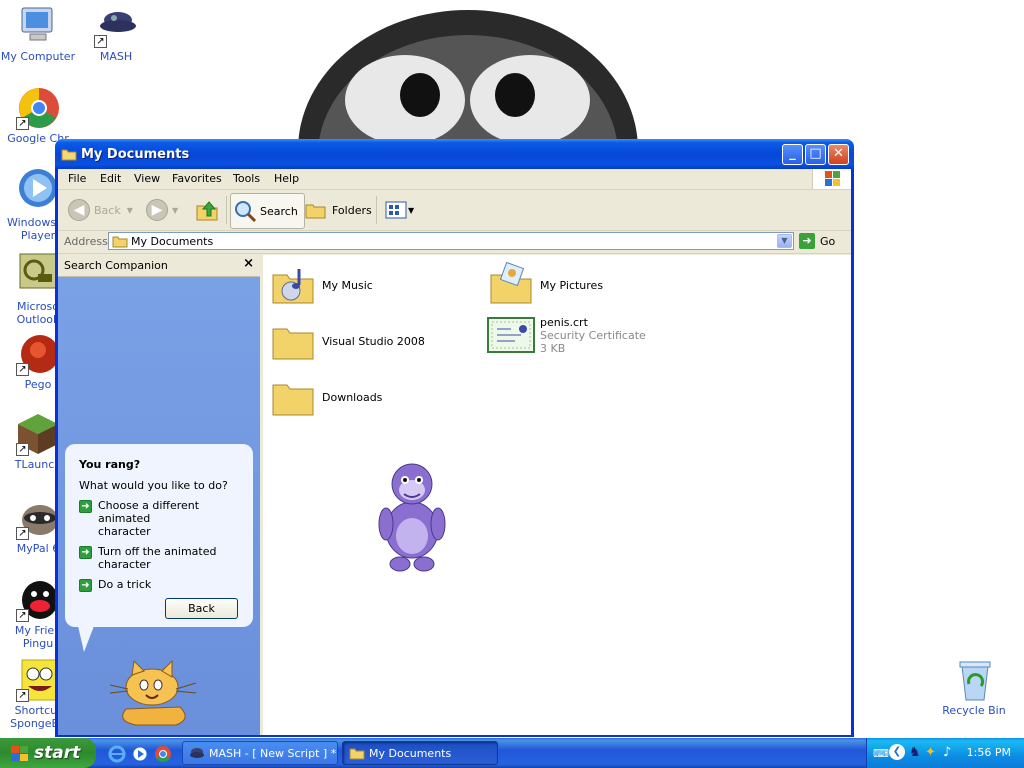 This screenshot has height=768, width=1024. I want to click on views-button: ▼, so click(399, 210).